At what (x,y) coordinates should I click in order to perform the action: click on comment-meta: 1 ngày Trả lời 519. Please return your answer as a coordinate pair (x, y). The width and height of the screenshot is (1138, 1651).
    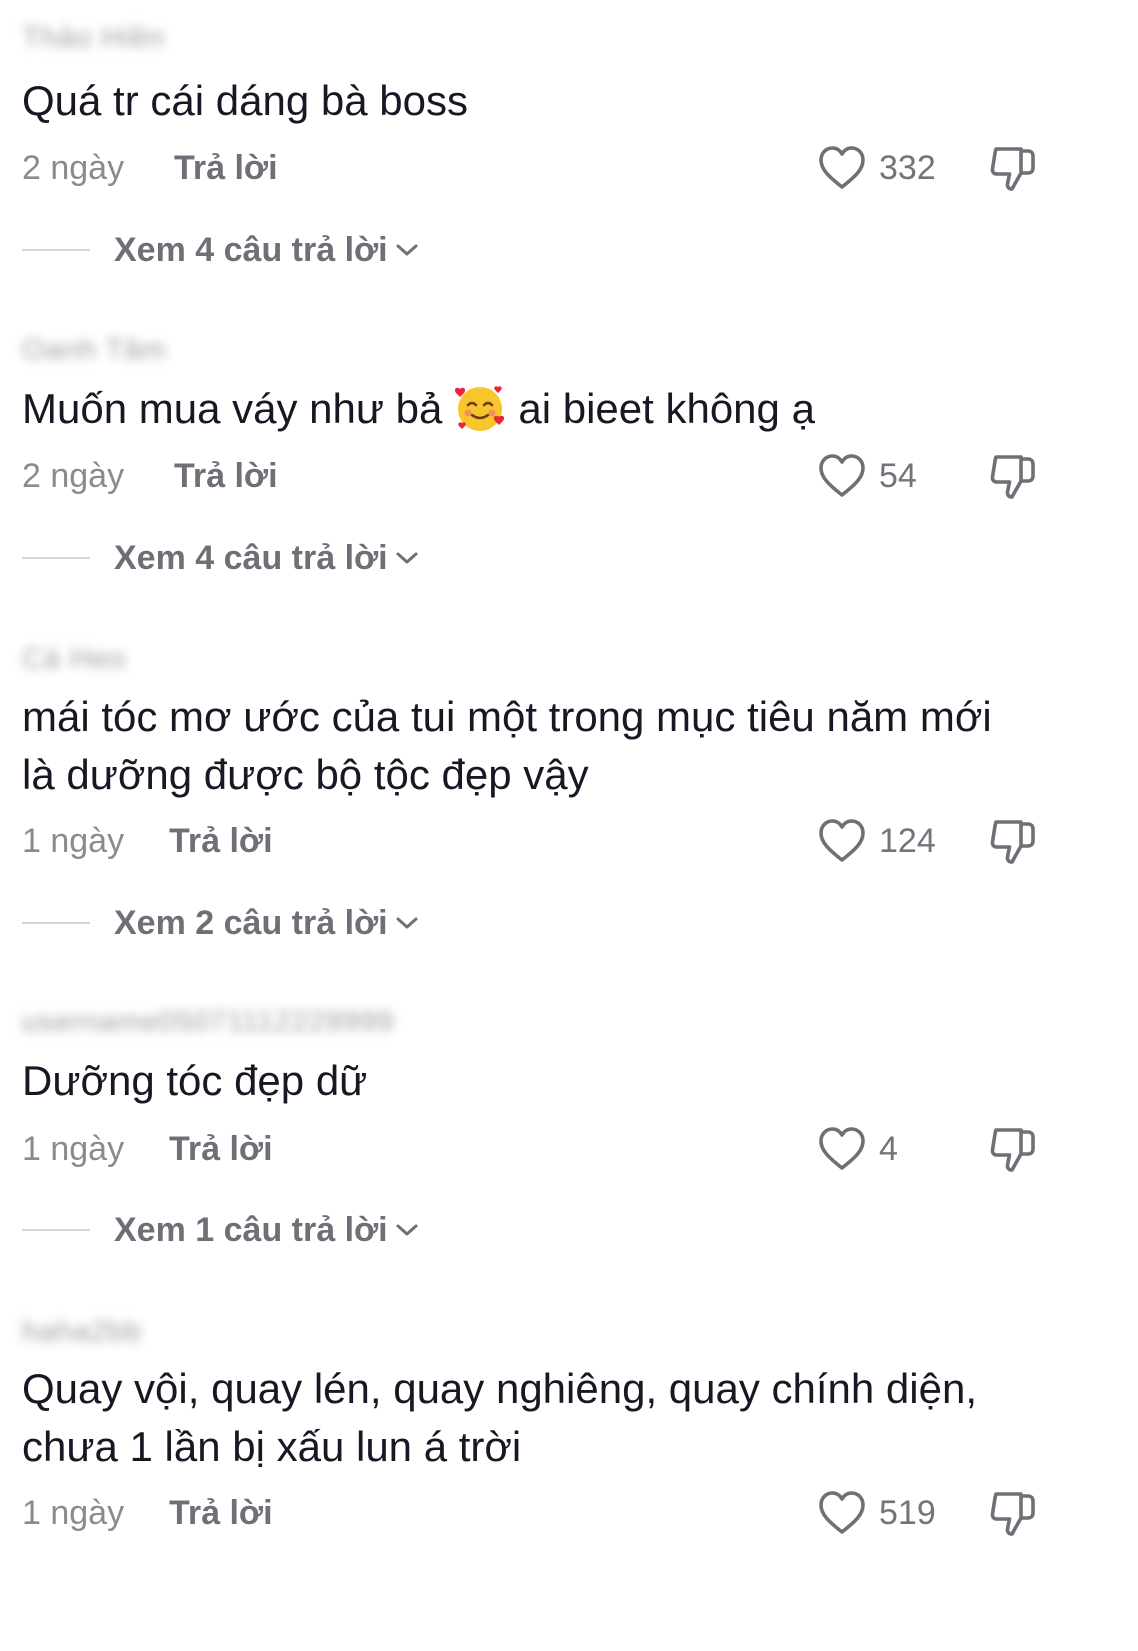
    Looking at the image, I should click on (580, 1513).